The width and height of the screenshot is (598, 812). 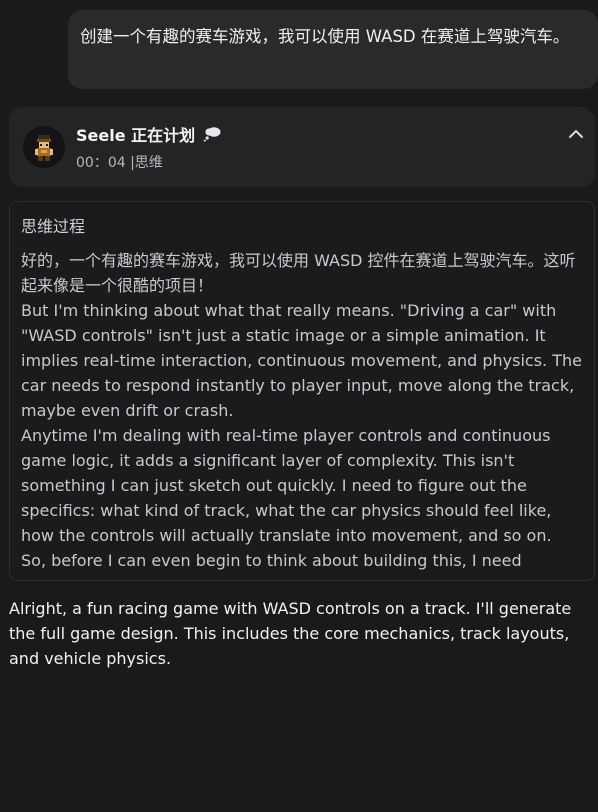 I want to click on agent-title-text: Seele 正在计划, so click(x=136, y=135).